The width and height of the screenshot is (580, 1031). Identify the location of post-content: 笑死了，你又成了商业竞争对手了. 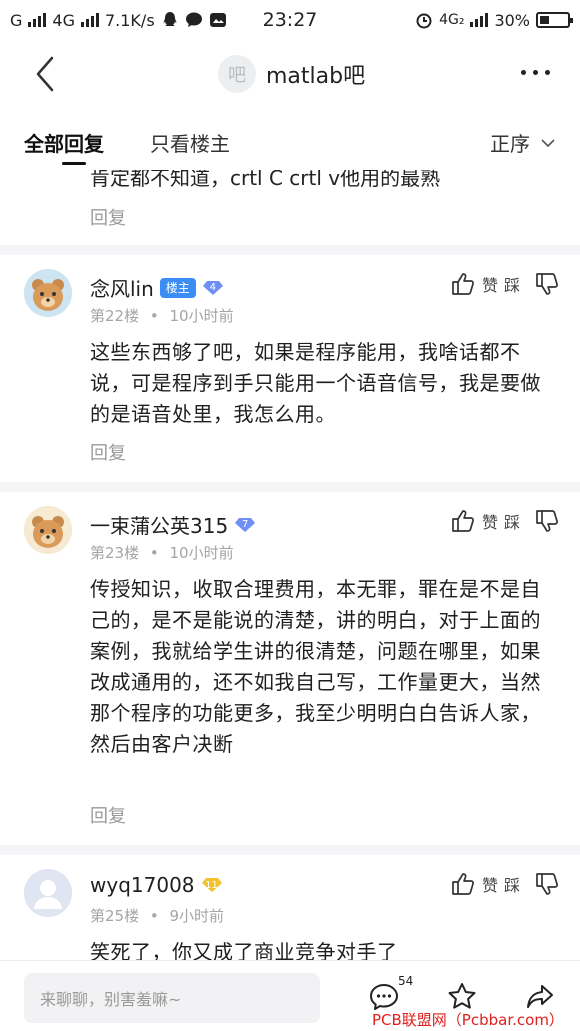
(244, 950).